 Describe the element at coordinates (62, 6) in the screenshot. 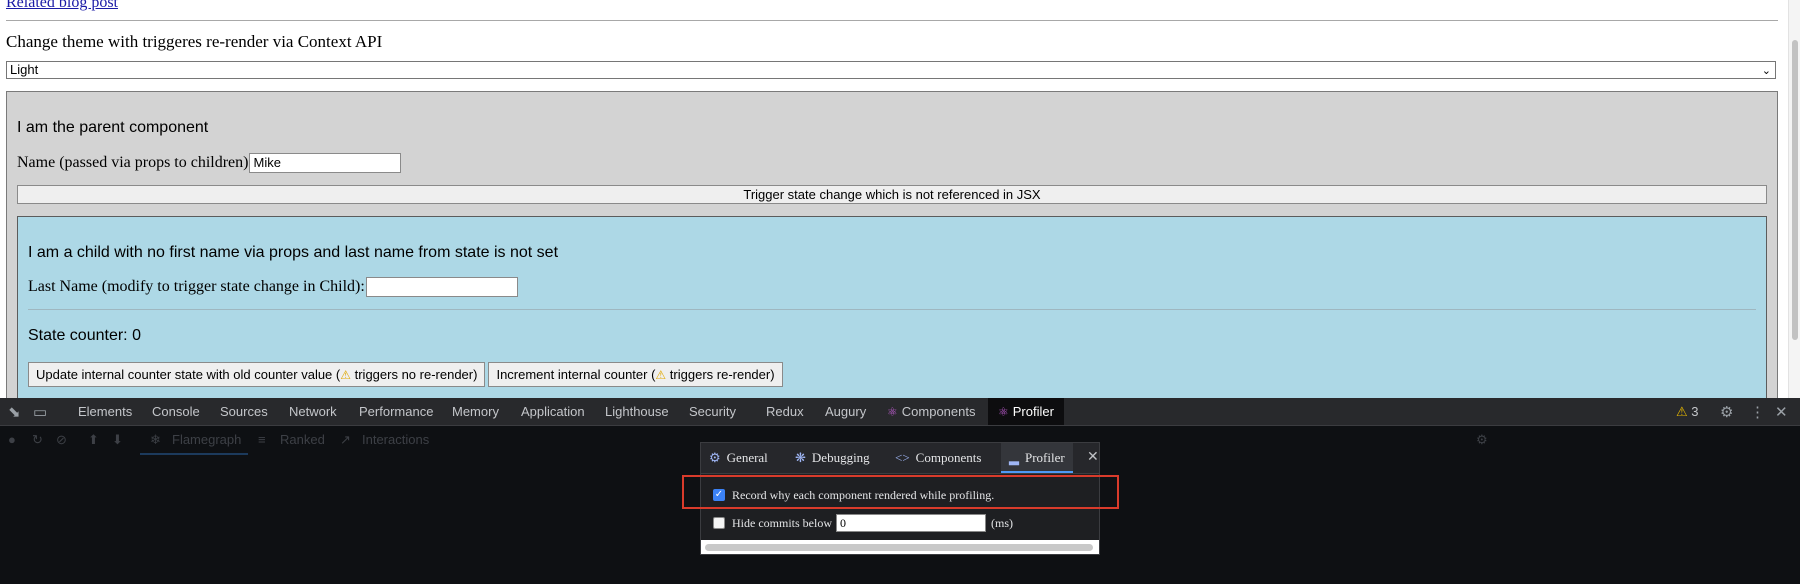

I see `related-blog-link: Related blog post` at that location.